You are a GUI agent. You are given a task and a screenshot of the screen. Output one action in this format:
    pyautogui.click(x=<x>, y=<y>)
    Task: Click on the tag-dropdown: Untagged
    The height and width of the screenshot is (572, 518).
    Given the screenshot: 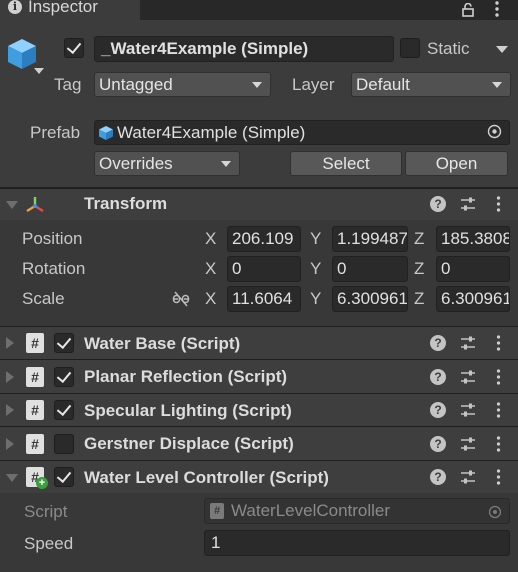 What is the action you would take?
    pyautogui.click(x=182, y=84)
    